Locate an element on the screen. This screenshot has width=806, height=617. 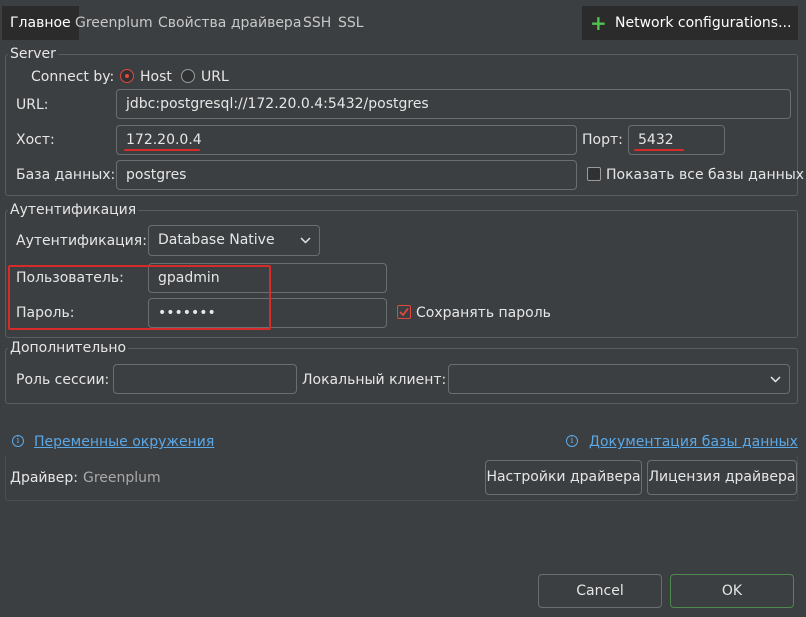
tab-ssh: SSH is located at coordinates (317, 23).